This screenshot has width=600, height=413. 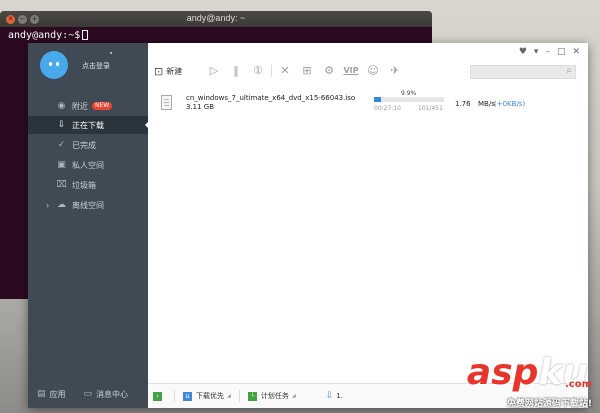 I want to click on priority-mode-button: ⇊ 下载优先 ◢, so click(x=207, y=396).